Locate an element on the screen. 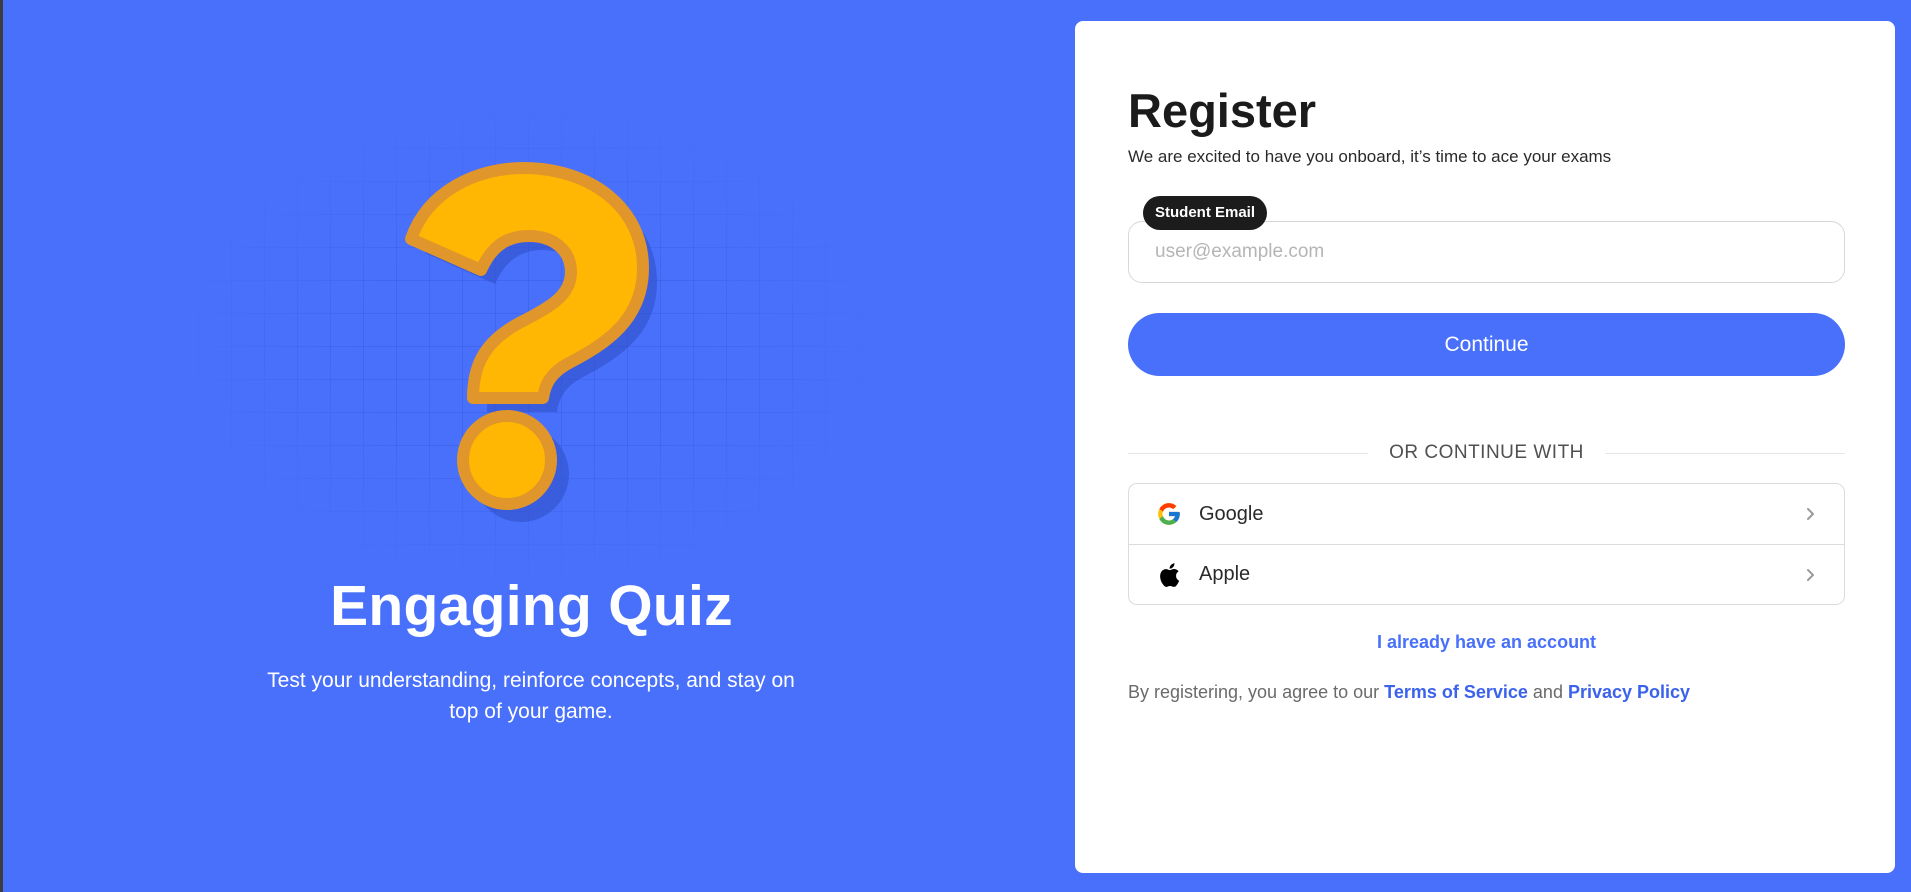 This screenshot has height=892, width=1911. terms-joiner: and is located at coordinates (1547, 692).